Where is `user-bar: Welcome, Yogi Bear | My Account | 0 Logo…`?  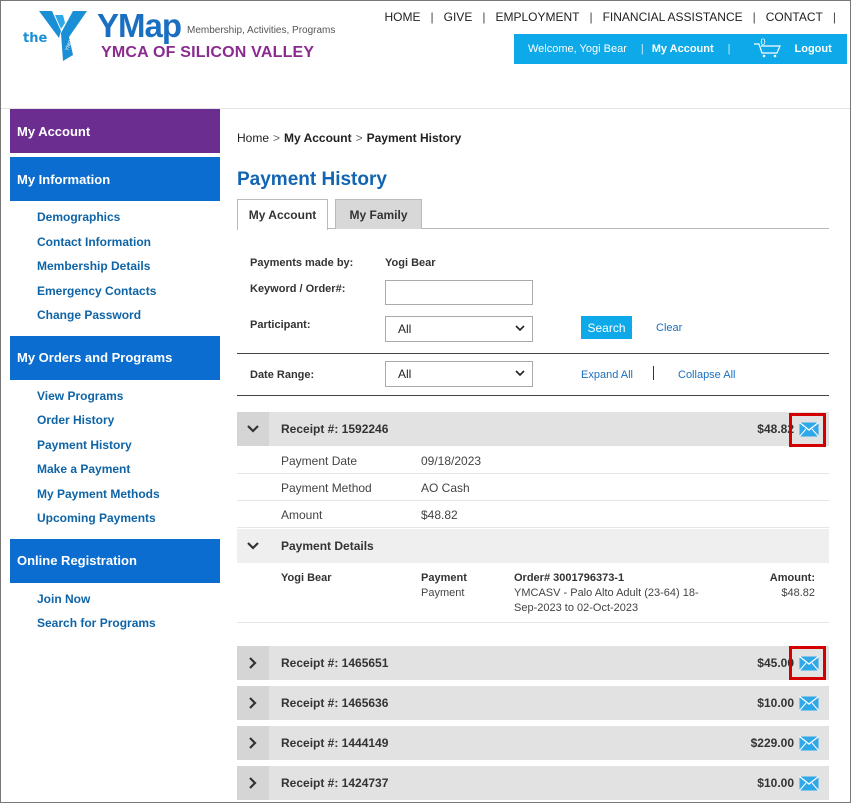 user-bar: Welcome, Yogi Bear | My Account | 0 Logo… is located at coordinates (680, 49).